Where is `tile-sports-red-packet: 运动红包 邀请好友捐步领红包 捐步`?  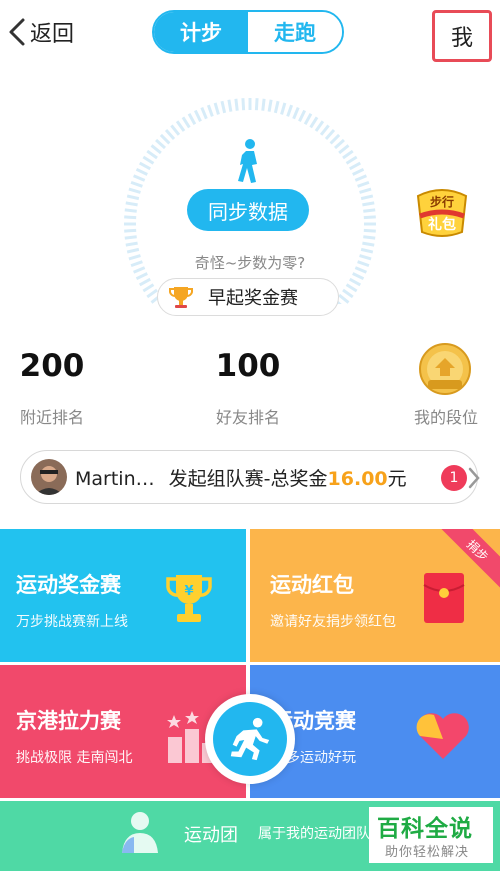
tile-sports-red-packet: 运动红包 邀请好友捐步领红包 捐步 is located at coordinates (375, 595).